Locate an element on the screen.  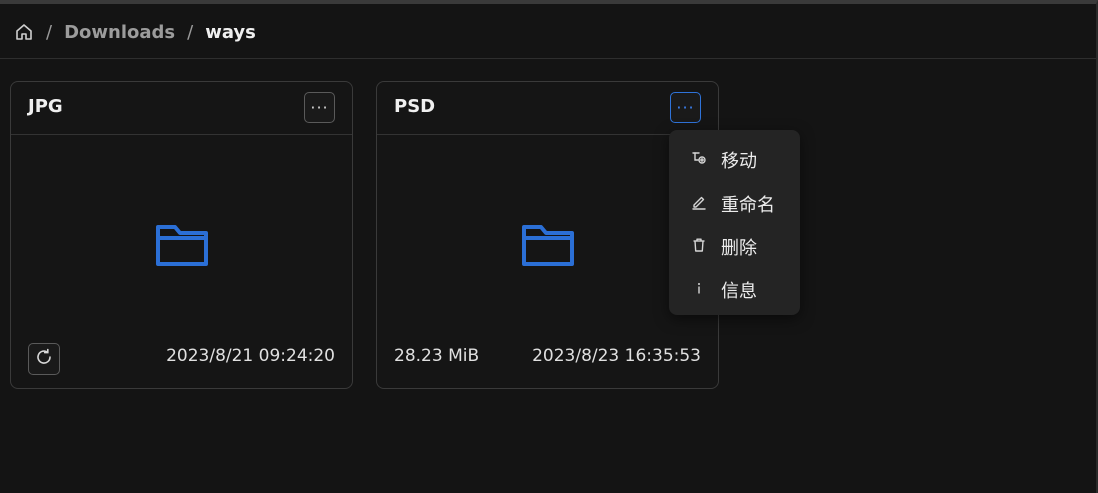
breadcrumb-item-downloads: Downloads is located at coordinates (119, 32).